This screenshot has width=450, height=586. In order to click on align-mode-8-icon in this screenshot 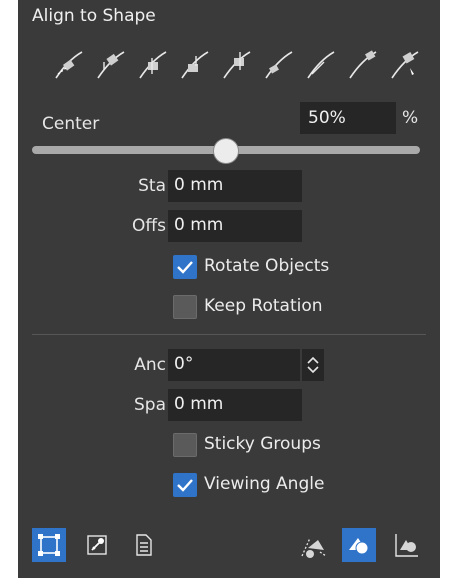, I will do `click(363, 64)`.